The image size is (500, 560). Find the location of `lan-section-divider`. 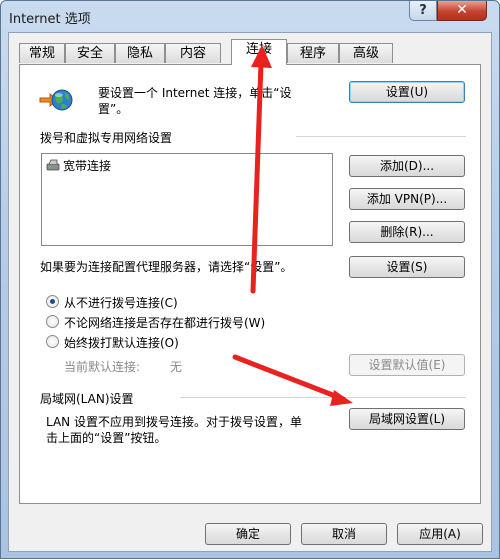

lan-section-divider is located at coordinates (323, 397).